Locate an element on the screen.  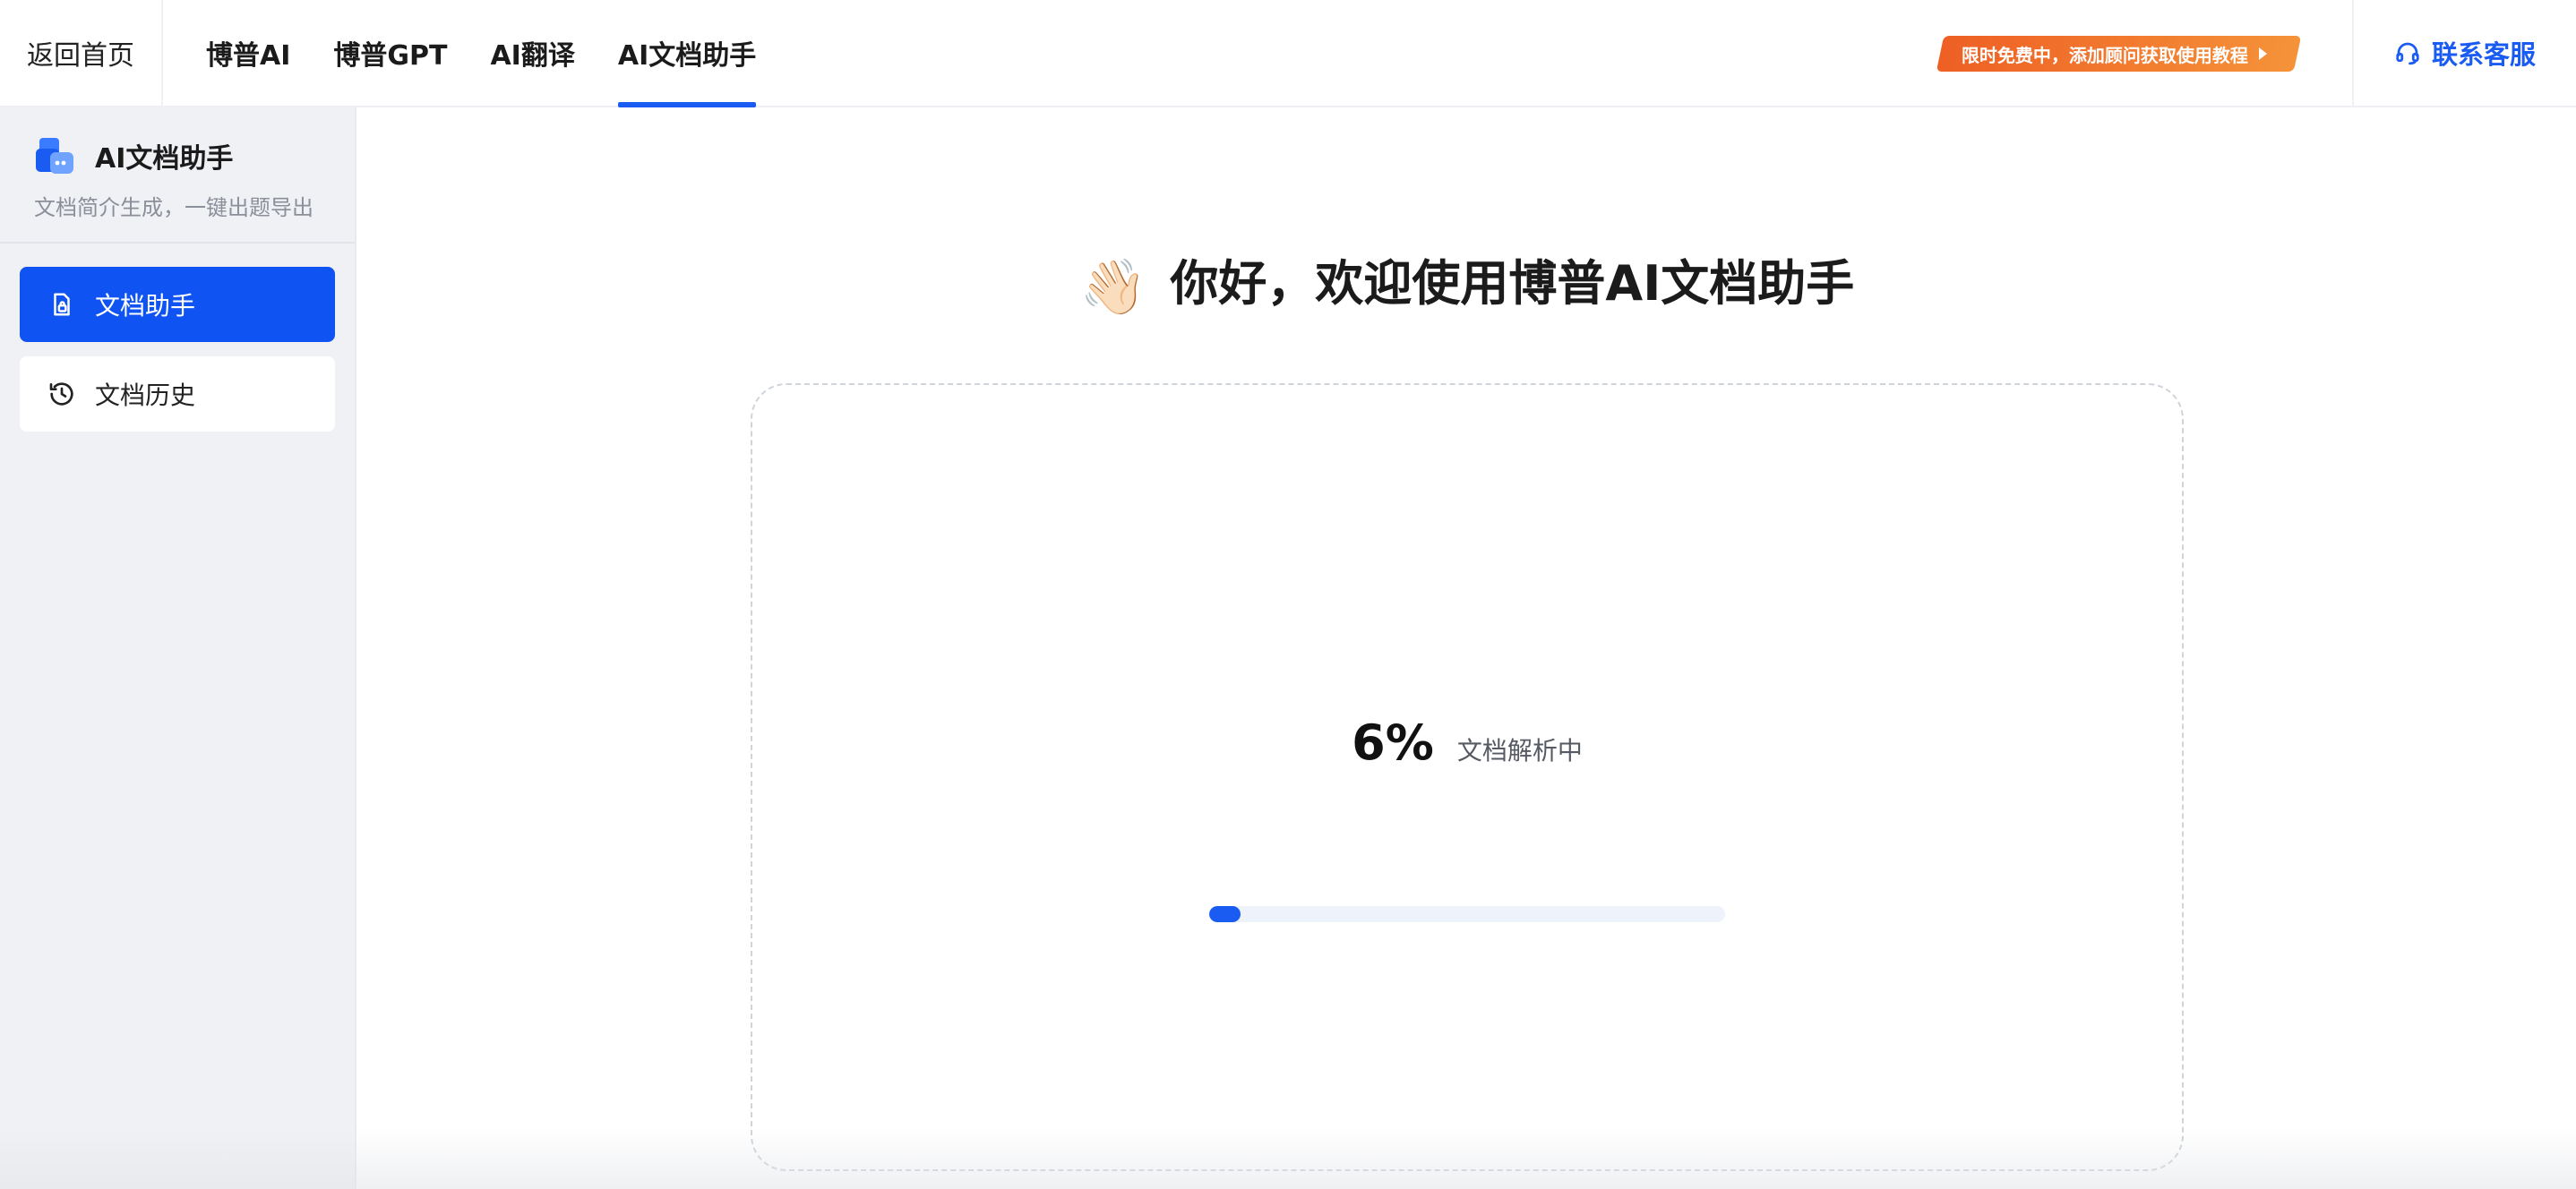
tab-ai-translate: AI翻译 is located at coordinates (532, 53).